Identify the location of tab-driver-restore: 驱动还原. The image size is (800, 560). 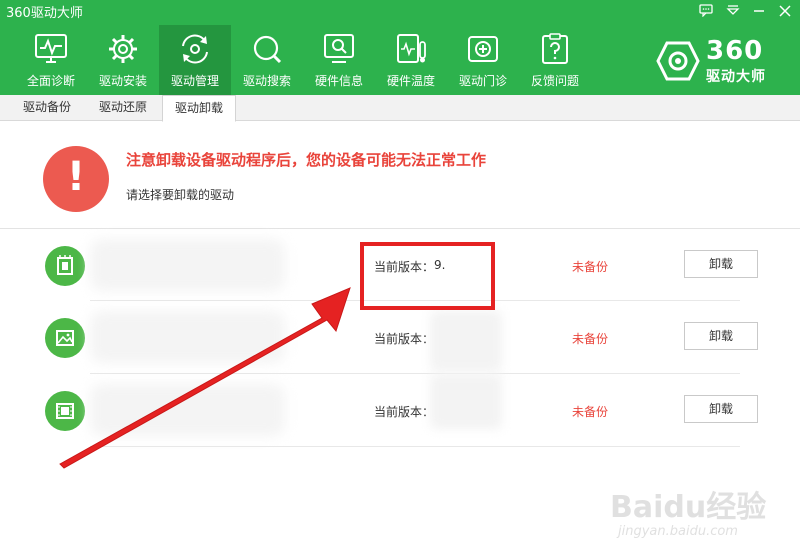
(123, 108).